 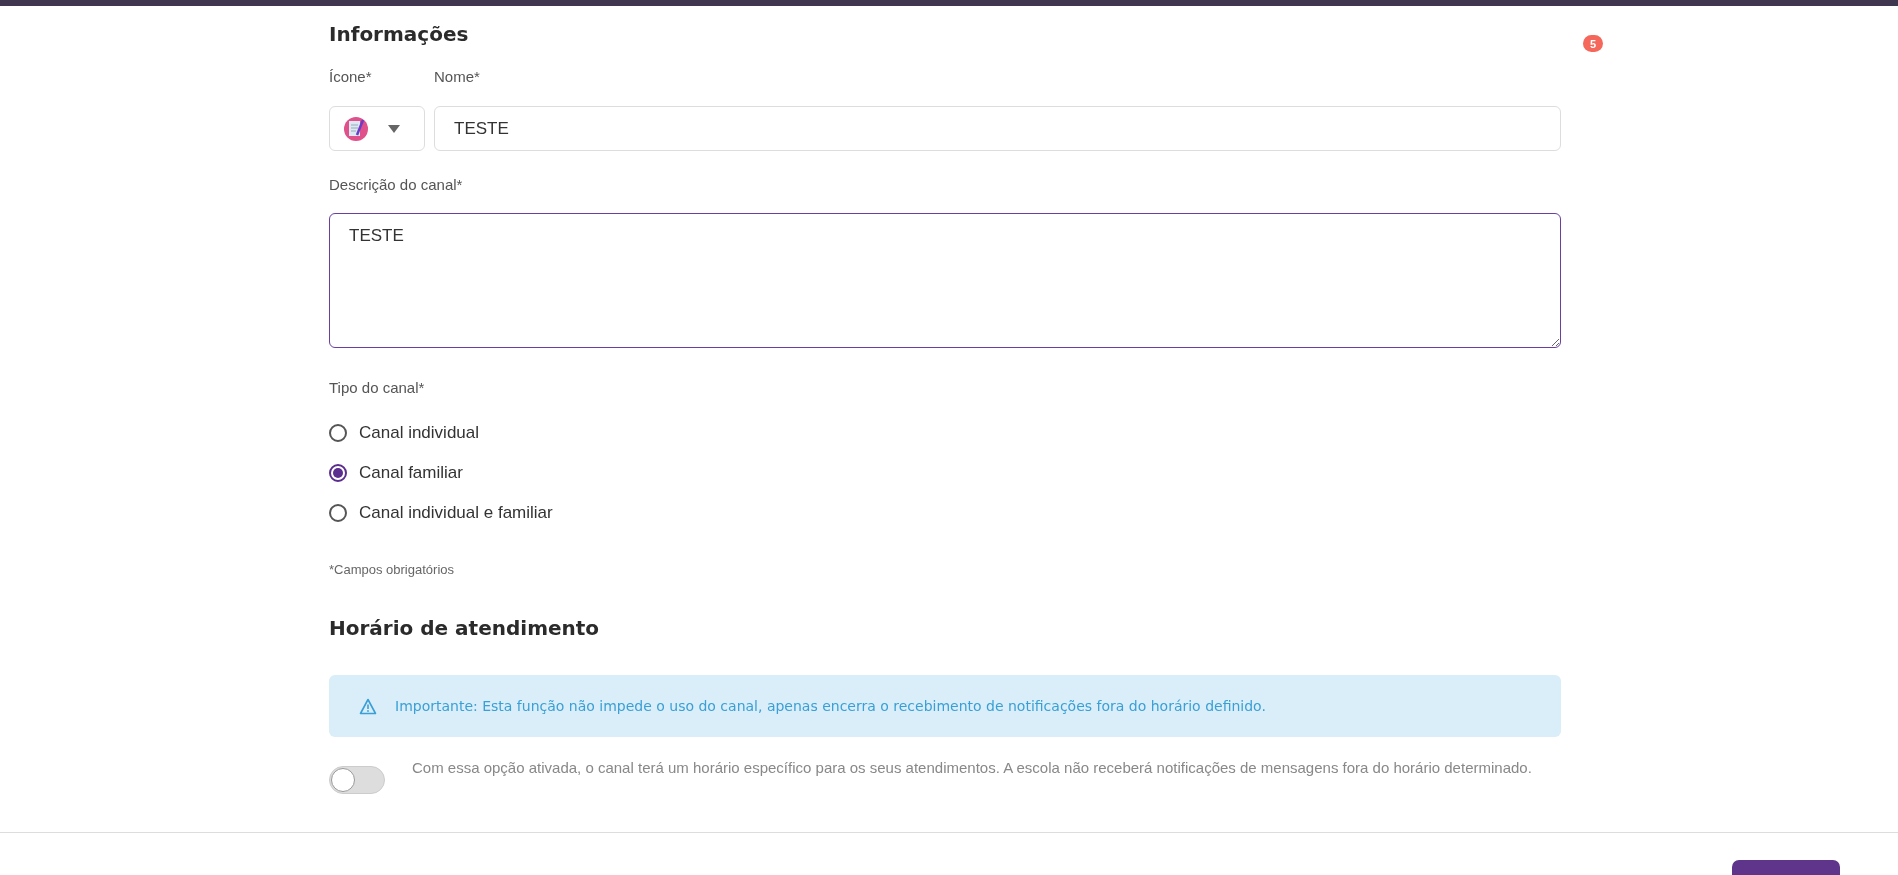 What do you see at coordinates (396, 185) in the screenshot?
I see `field-label: Descrição do canal*` at bounding box center [396, 185].